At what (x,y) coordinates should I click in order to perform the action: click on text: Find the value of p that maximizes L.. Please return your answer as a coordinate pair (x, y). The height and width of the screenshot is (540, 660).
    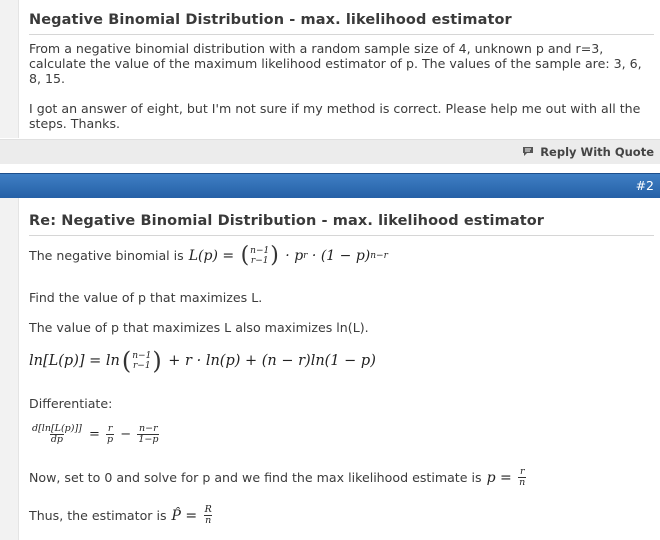
    Looking at the image, I should click on (146, 297).